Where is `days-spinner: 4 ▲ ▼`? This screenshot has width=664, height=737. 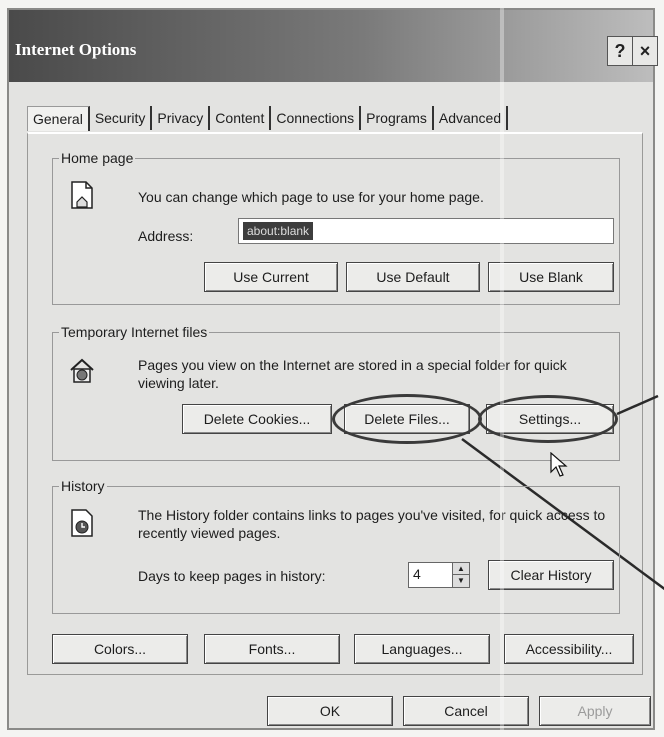
days-spinner: 4 ▲ ▼ is located at coordinates (439, 575).